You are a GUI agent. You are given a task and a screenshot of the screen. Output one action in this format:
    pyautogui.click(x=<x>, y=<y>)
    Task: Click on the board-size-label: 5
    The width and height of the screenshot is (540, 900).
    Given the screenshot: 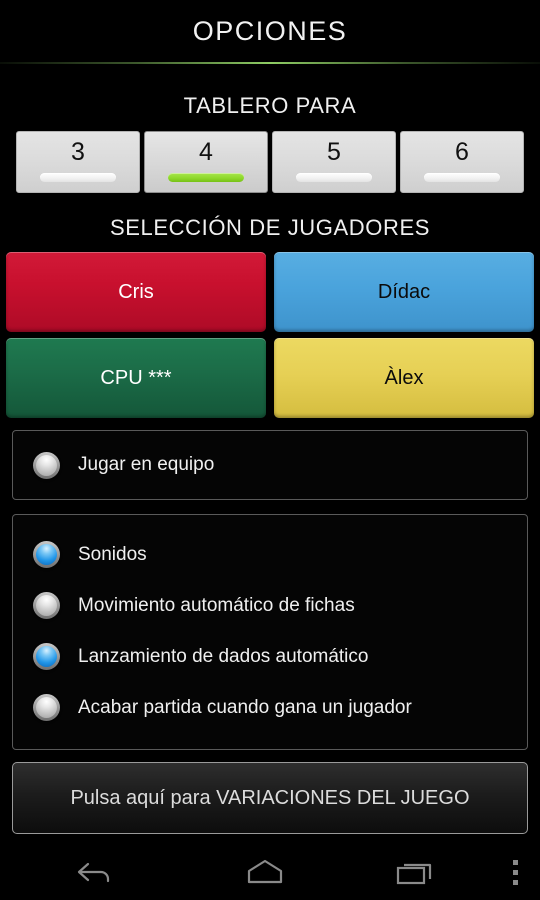 What is the action you would take?
    pyautogui.click(x=334, y=152)
    